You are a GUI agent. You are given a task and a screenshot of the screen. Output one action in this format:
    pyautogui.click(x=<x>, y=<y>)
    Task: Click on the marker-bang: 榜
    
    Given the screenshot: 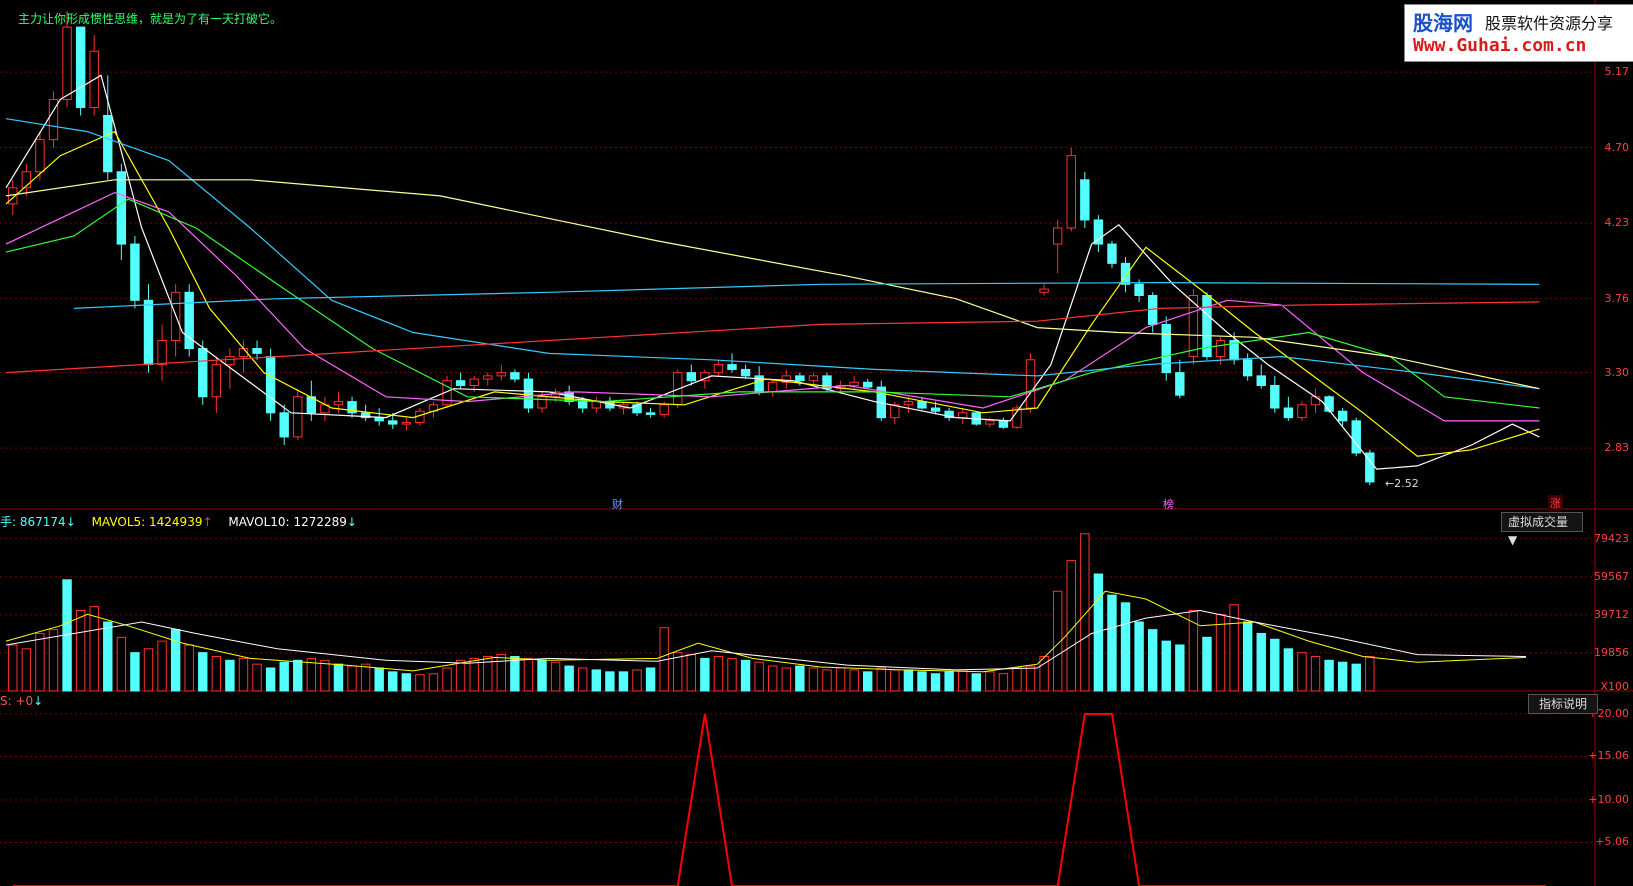 What is the action you would take?
    pyautogui.click(x=1168, y=504)
    